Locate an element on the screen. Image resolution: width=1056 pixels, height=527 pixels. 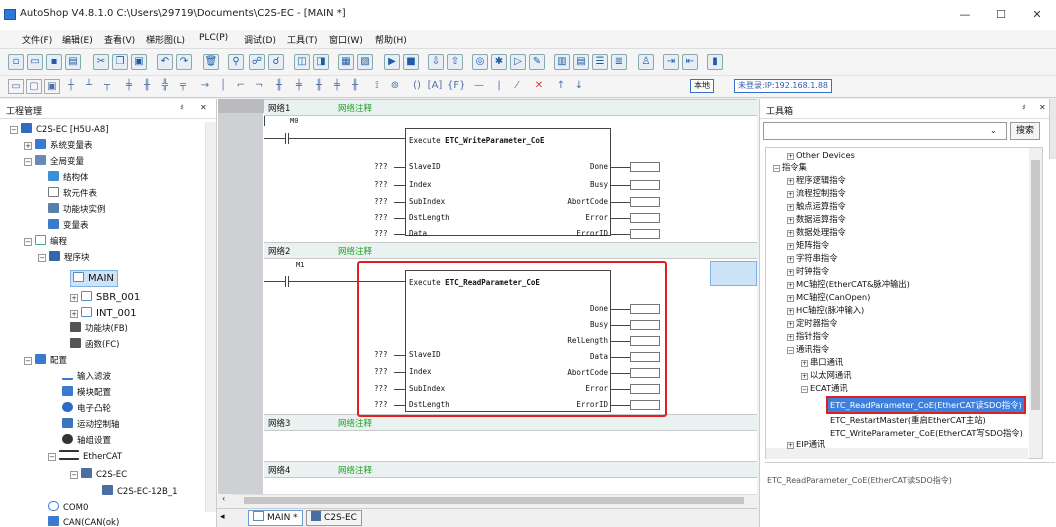
login-status: 未登录:IP:192.168.1.88 is located at coordinates (783, 86).